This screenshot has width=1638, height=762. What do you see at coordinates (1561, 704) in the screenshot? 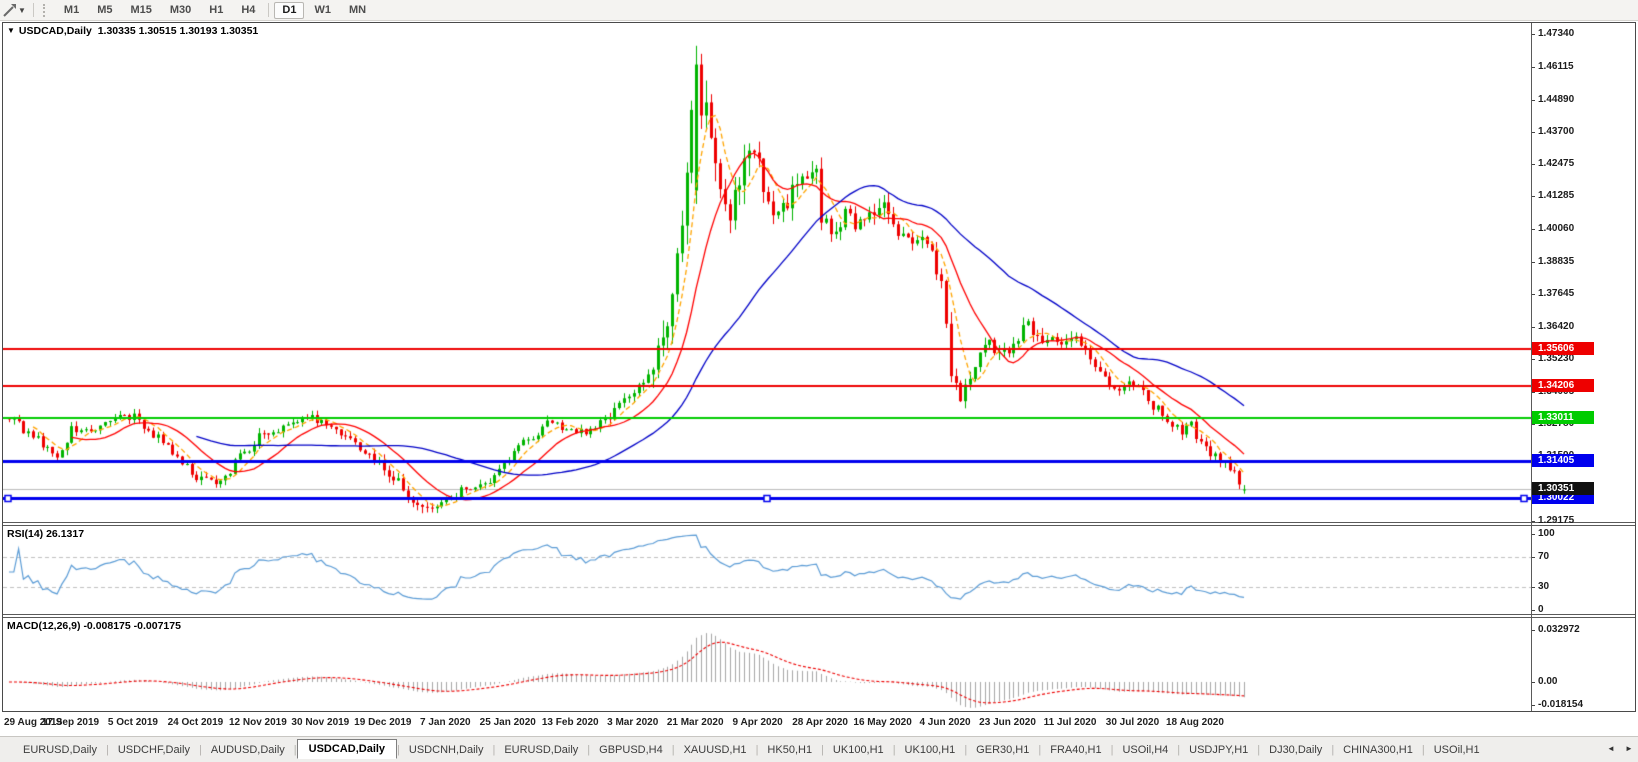
I see `price-tick-label: -0.018154` at bounding box center [1561, 704].